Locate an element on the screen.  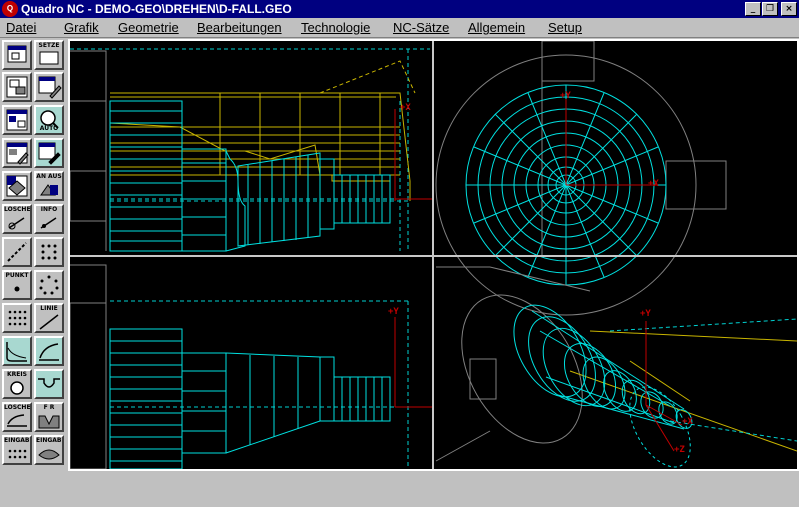
view-pen-button is located at coordinates (49, 153).